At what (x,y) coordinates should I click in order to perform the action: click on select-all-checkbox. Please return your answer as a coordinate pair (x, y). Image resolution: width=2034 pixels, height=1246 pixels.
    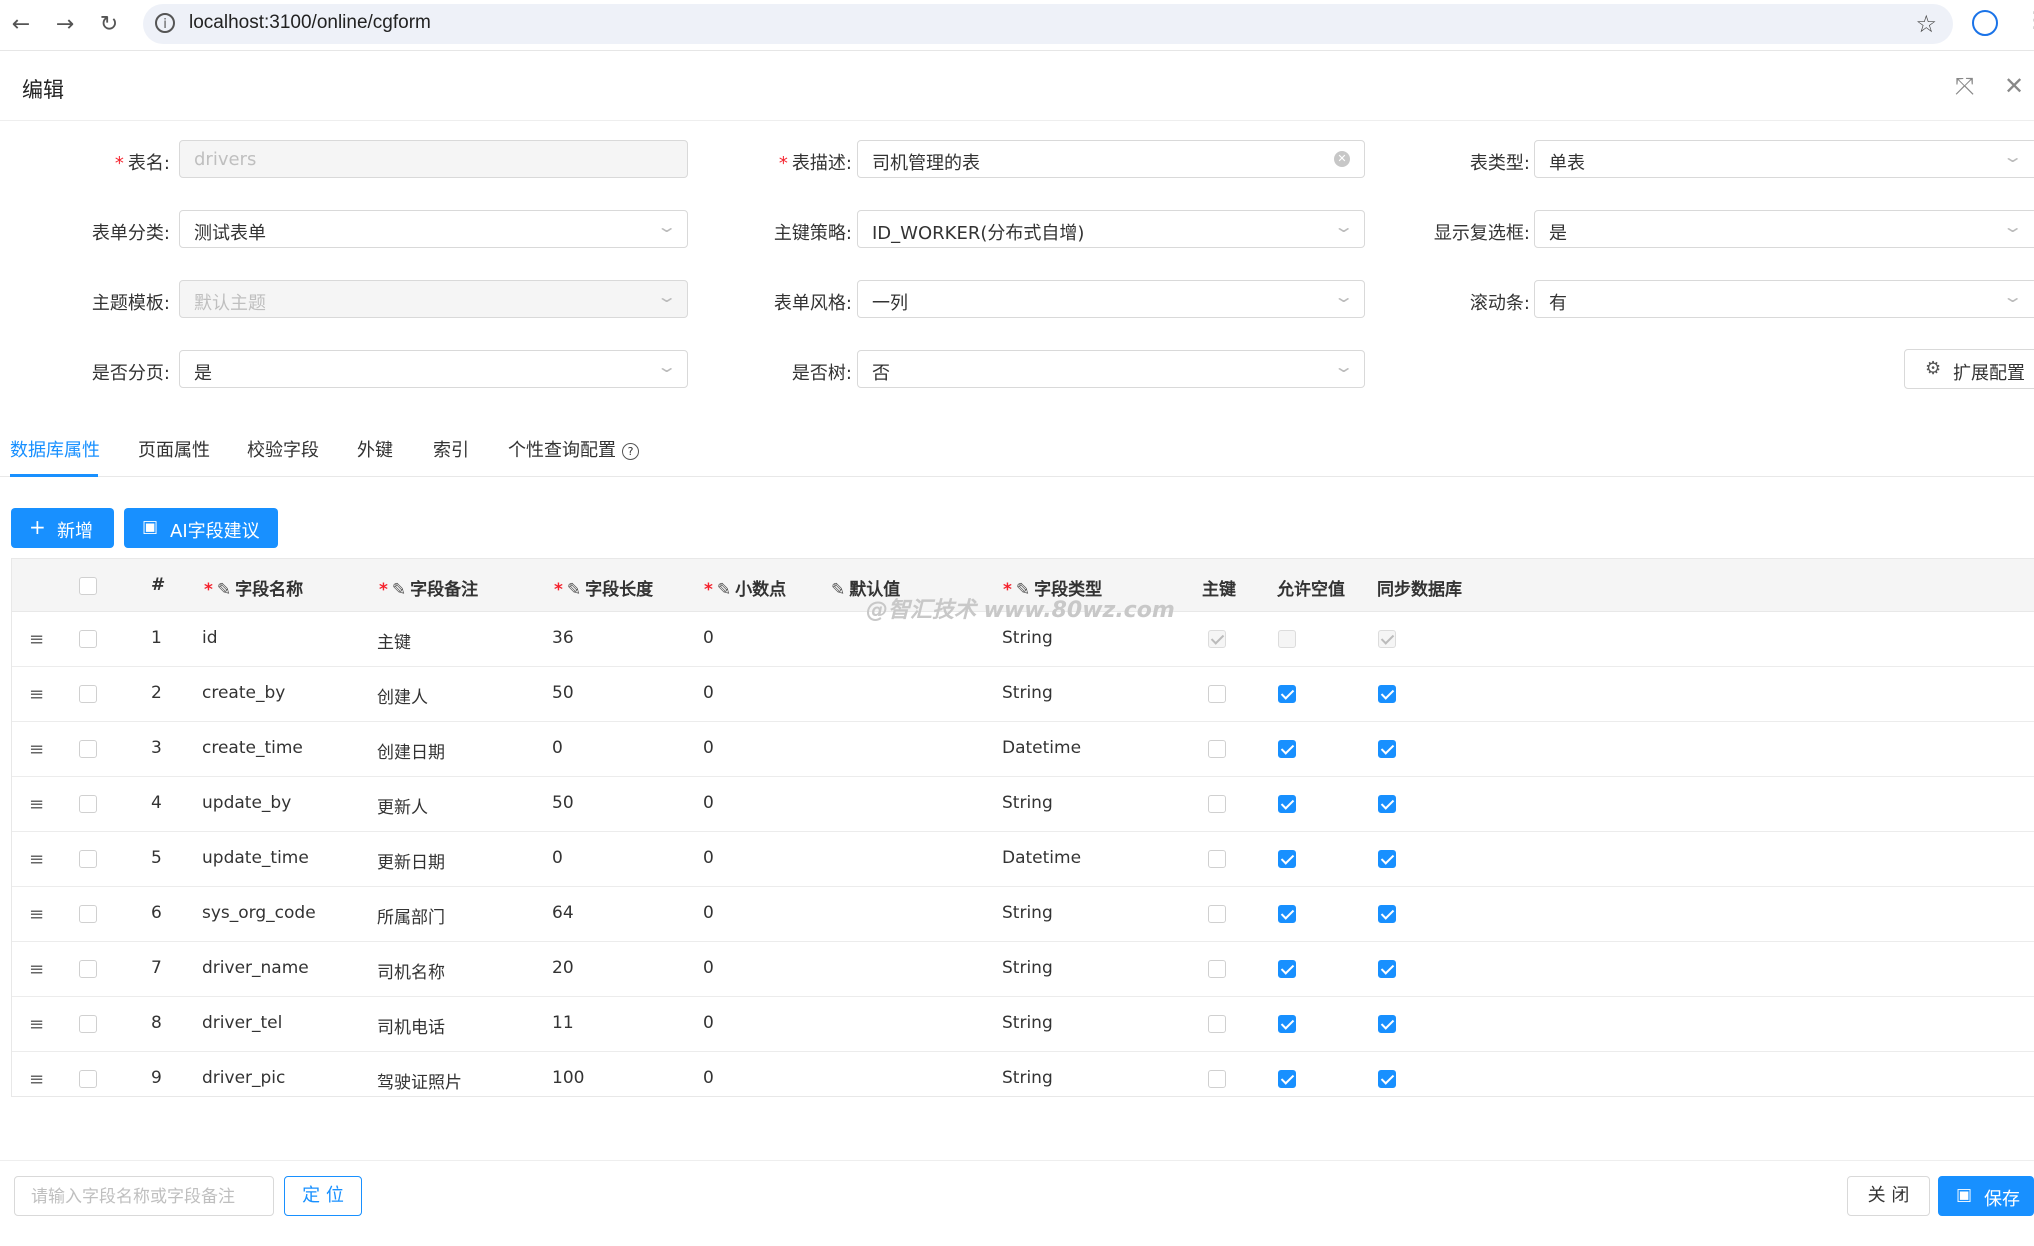
    Looking at the image, I should click on (88, 586).